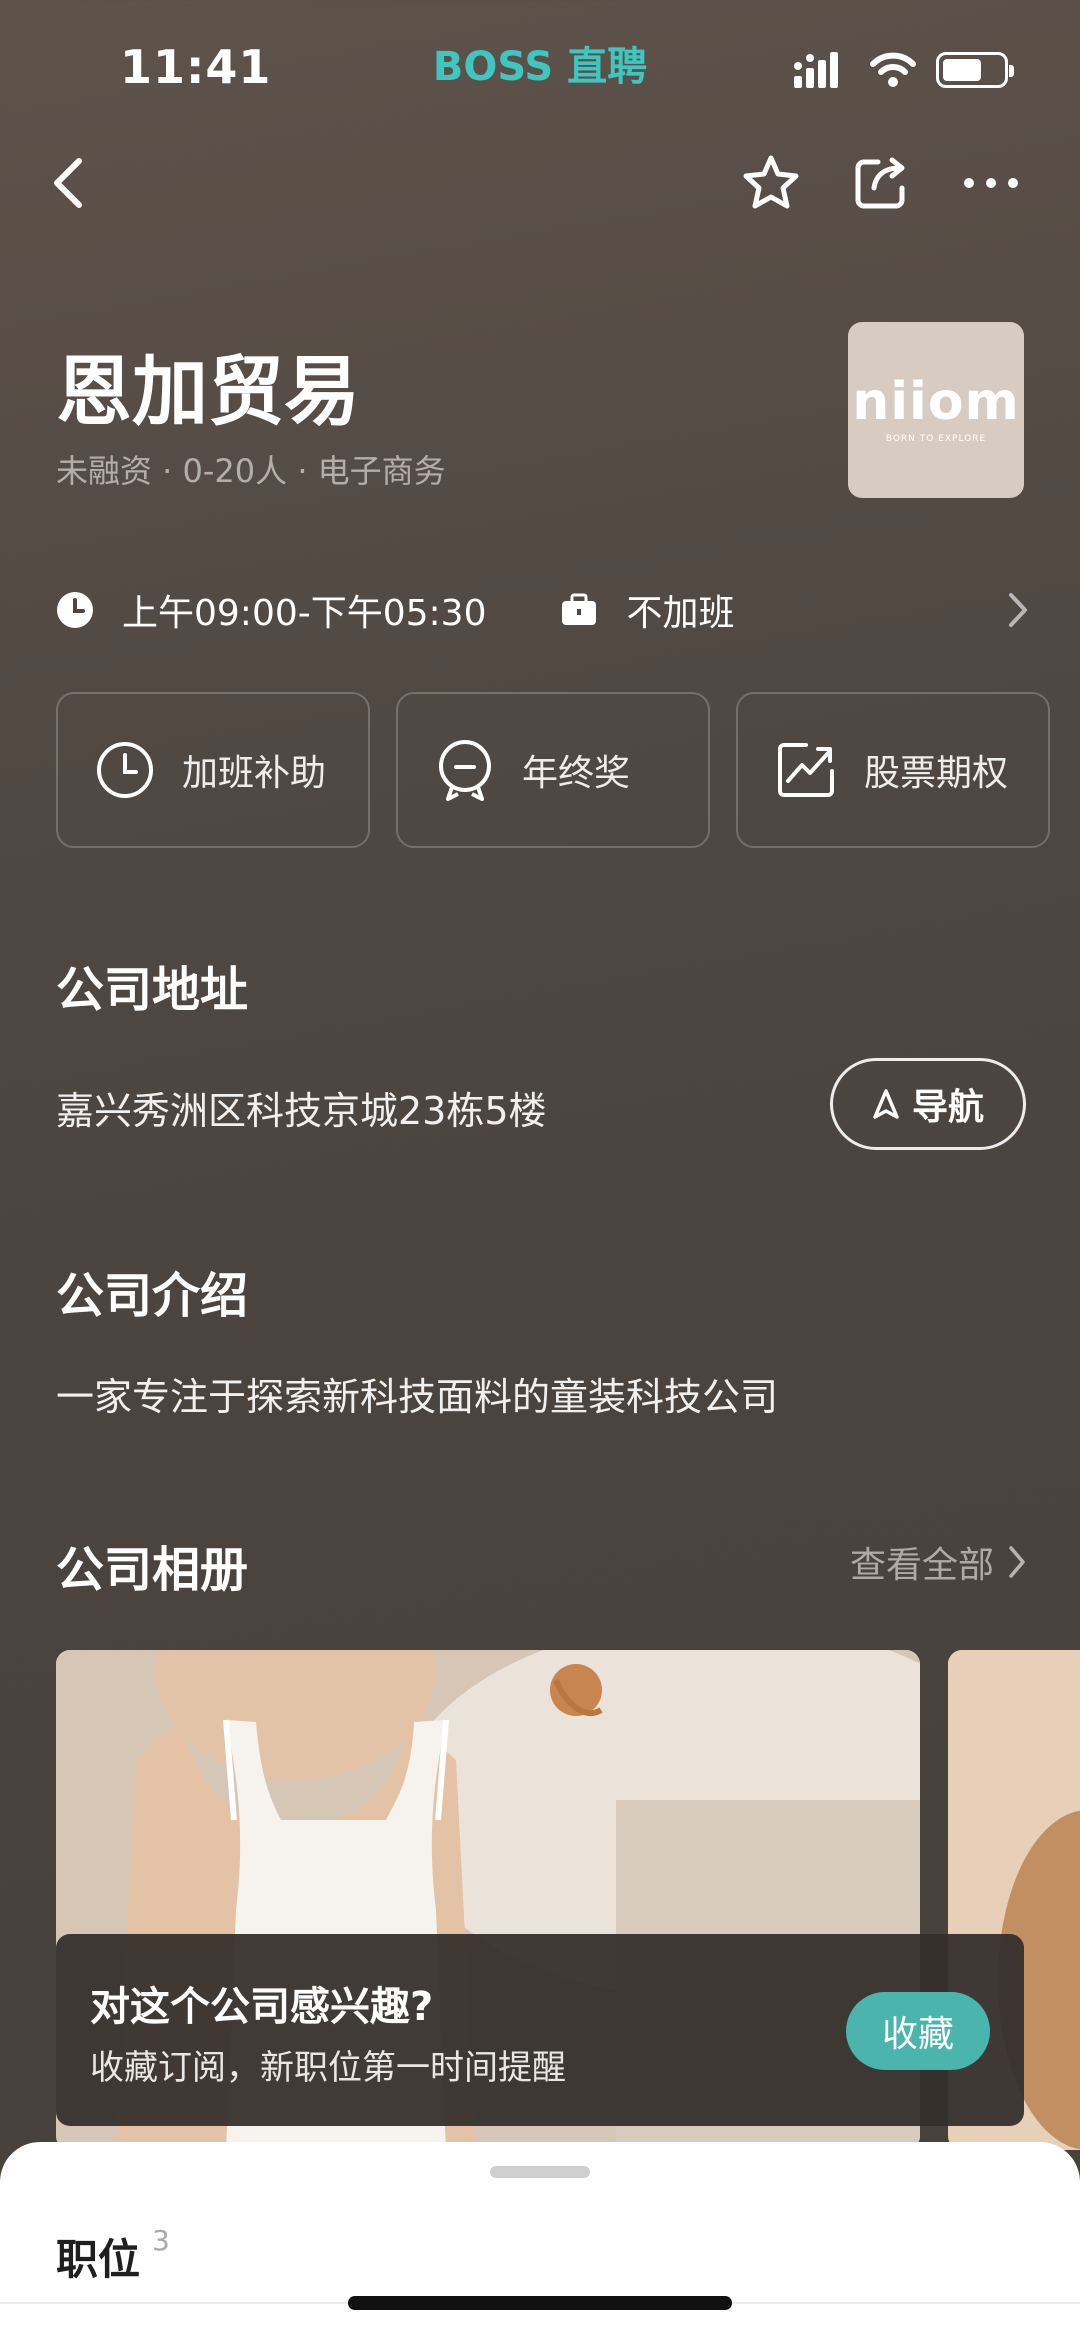 The height and width of the screenshot is (2337, 1080). I want to click on medal-icon, so click(465, 770).